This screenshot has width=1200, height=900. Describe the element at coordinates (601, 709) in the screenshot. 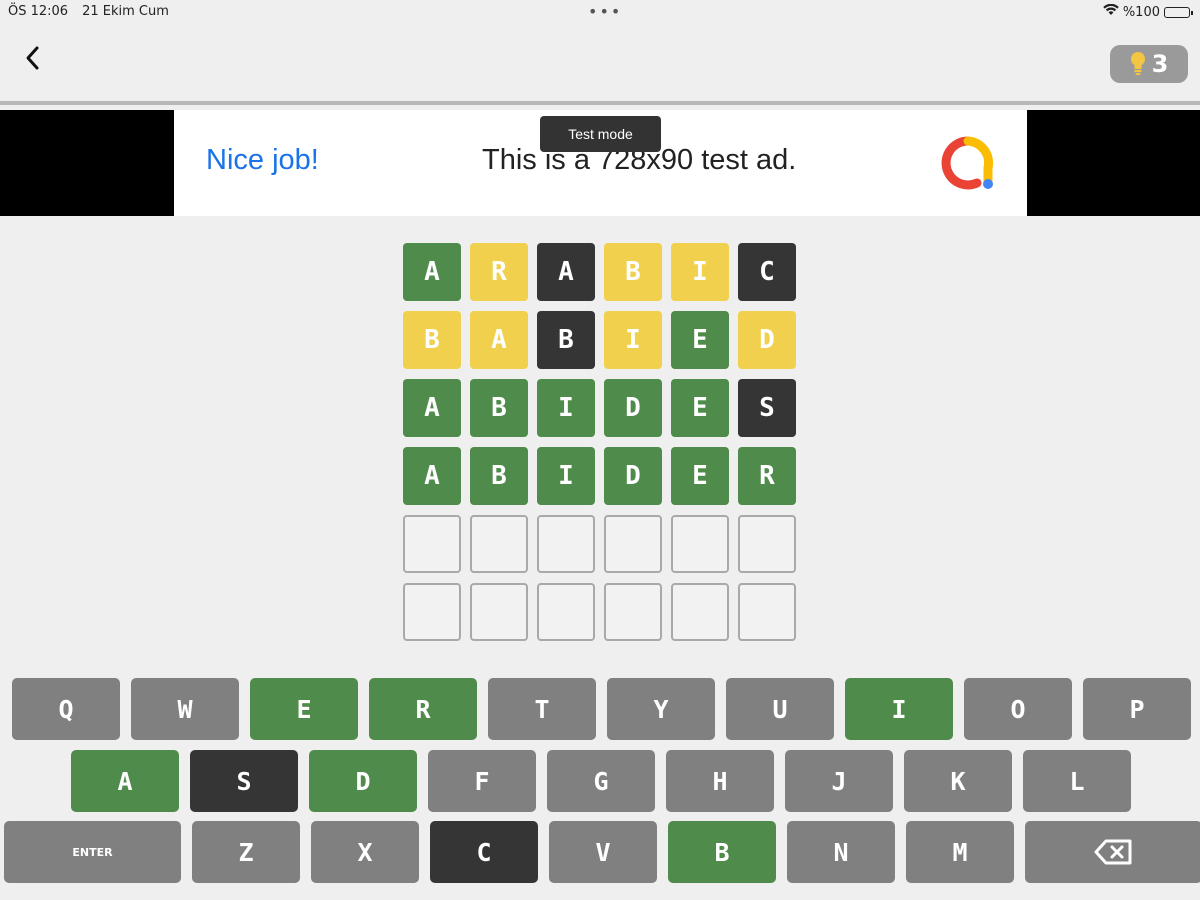

I see `keyboard-row: QWERTYUIOP` at that location.